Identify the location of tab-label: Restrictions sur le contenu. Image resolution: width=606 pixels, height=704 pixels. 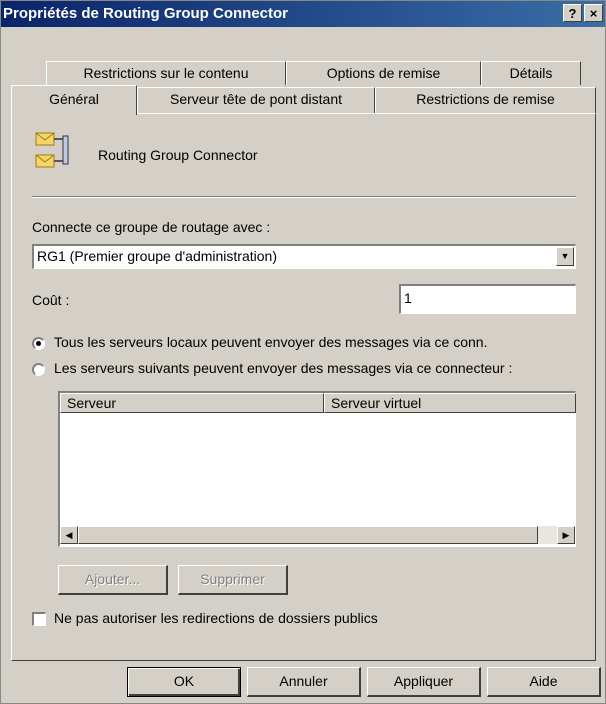
(166, 73).